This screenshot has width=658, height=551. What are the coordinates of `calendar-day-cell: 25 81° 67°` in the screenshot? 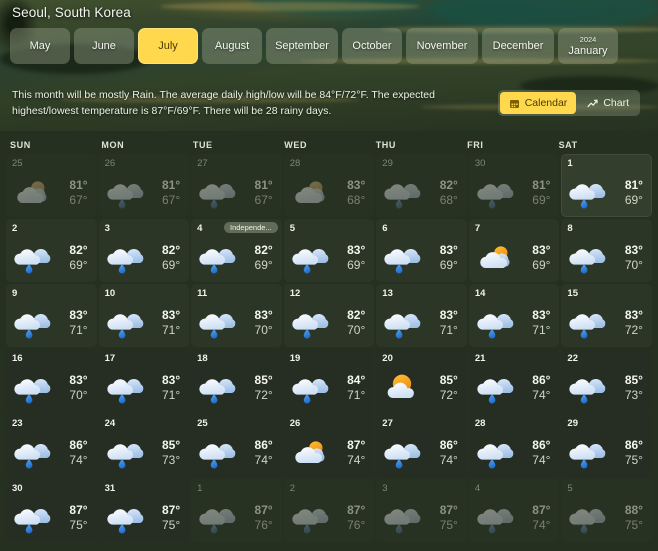 It's located at (51, 185).